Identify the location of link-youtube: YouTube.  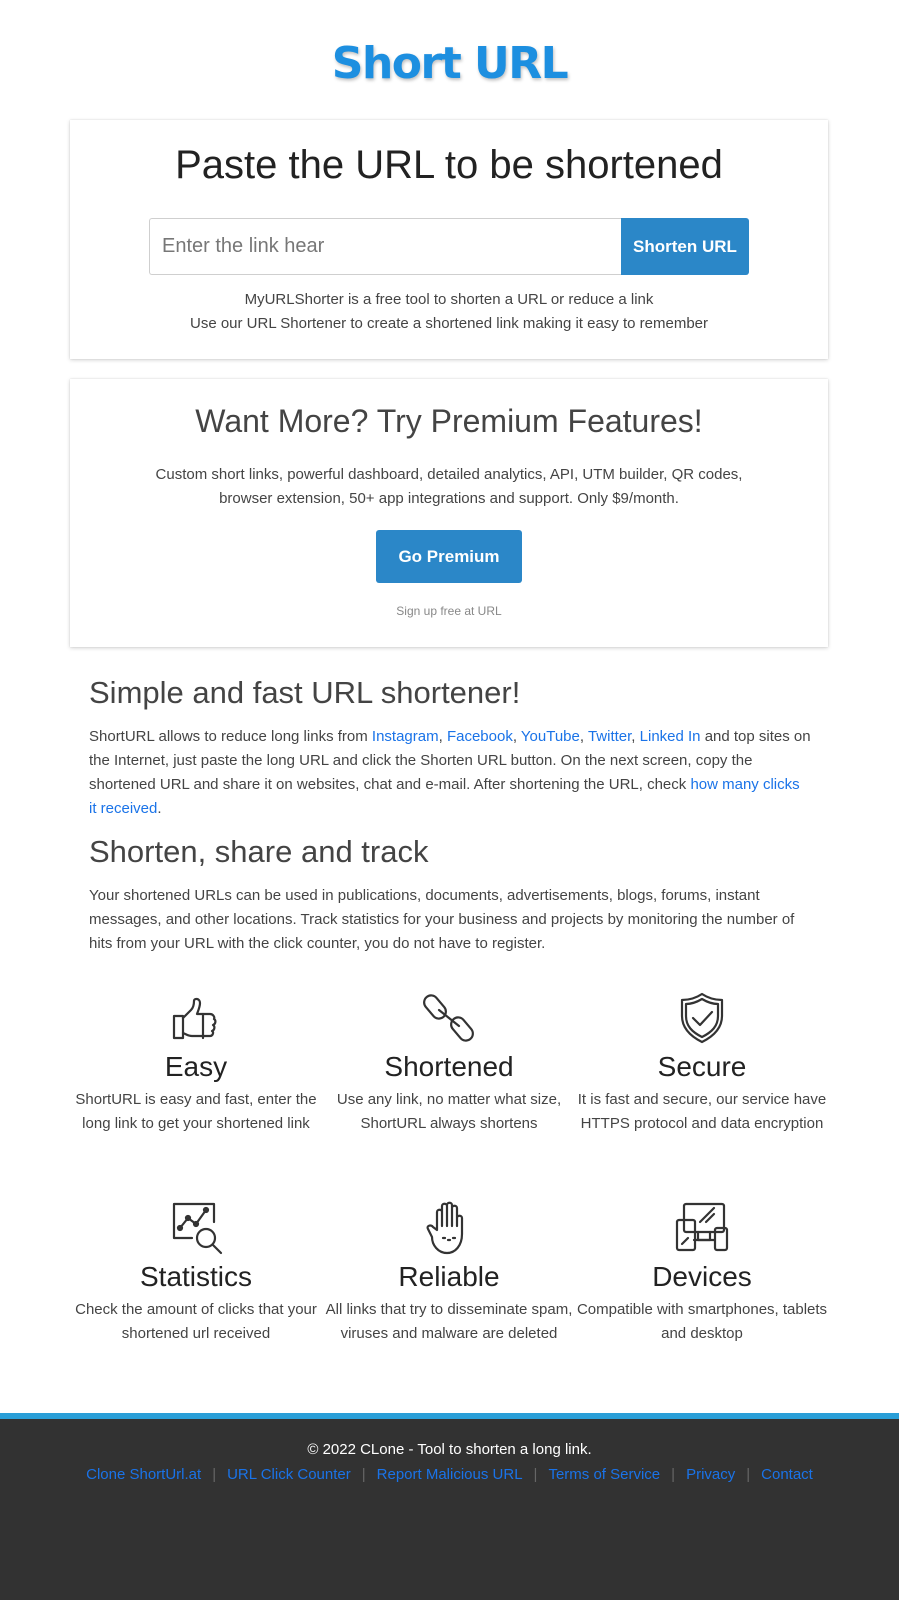
(550, 736).